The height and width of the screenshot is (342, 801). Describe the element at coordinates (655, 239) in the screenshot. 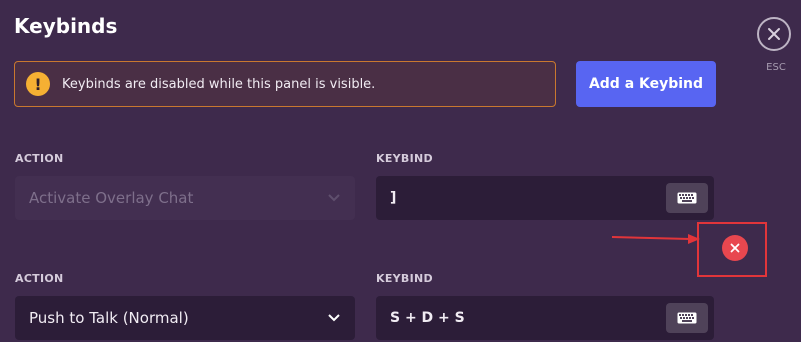

I see `arrow-annotation-icon` at that location.